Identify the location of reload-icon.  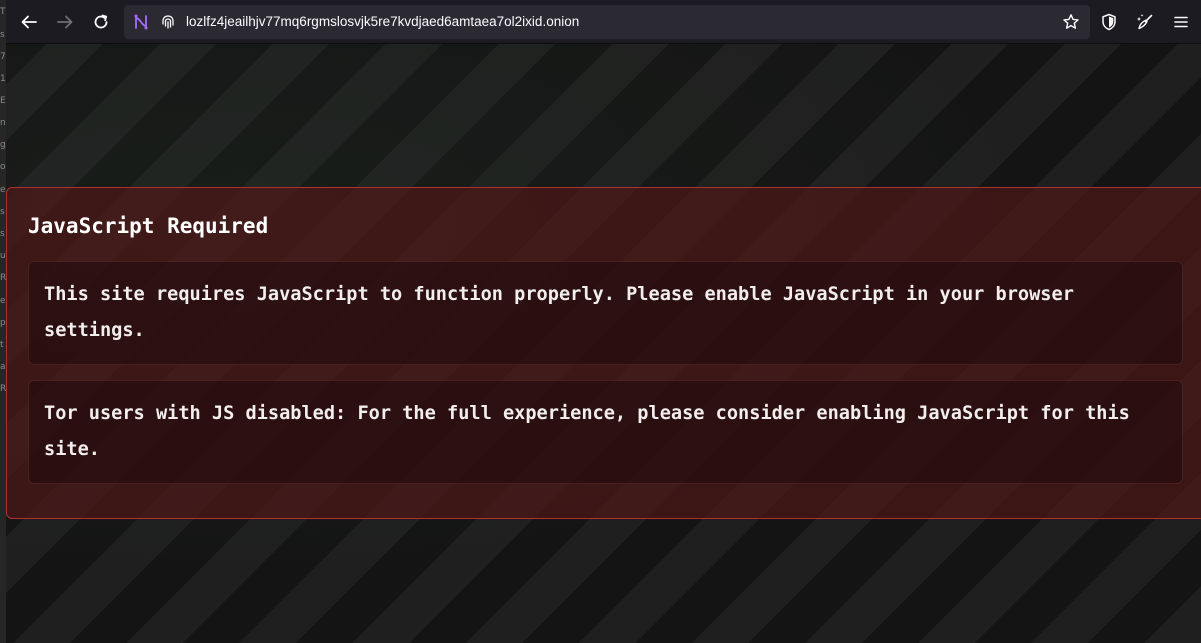
(101, 21).